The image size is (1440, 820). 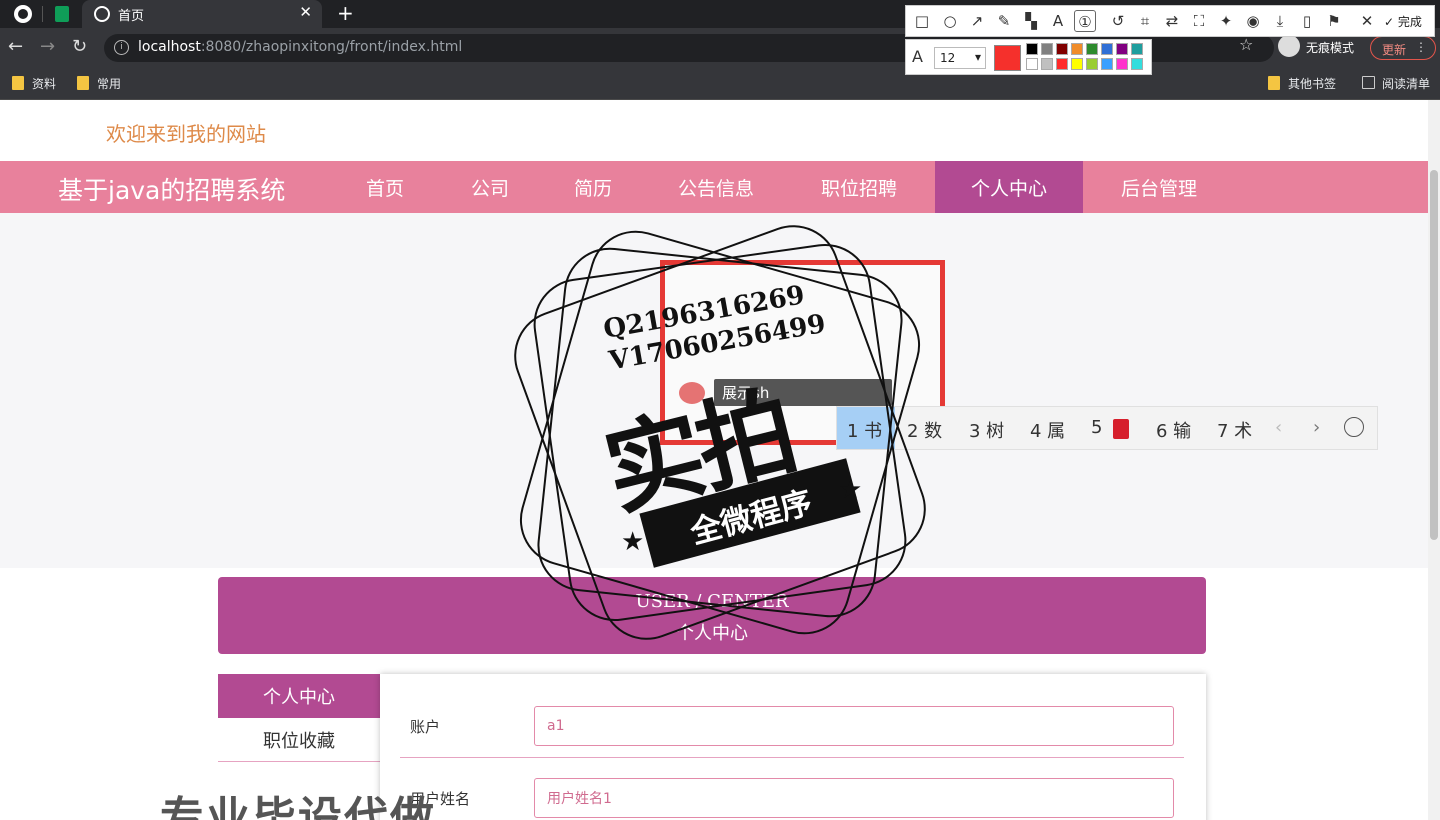 I want to click on translate-icon: ⇄, so click(x=1172, y=21).